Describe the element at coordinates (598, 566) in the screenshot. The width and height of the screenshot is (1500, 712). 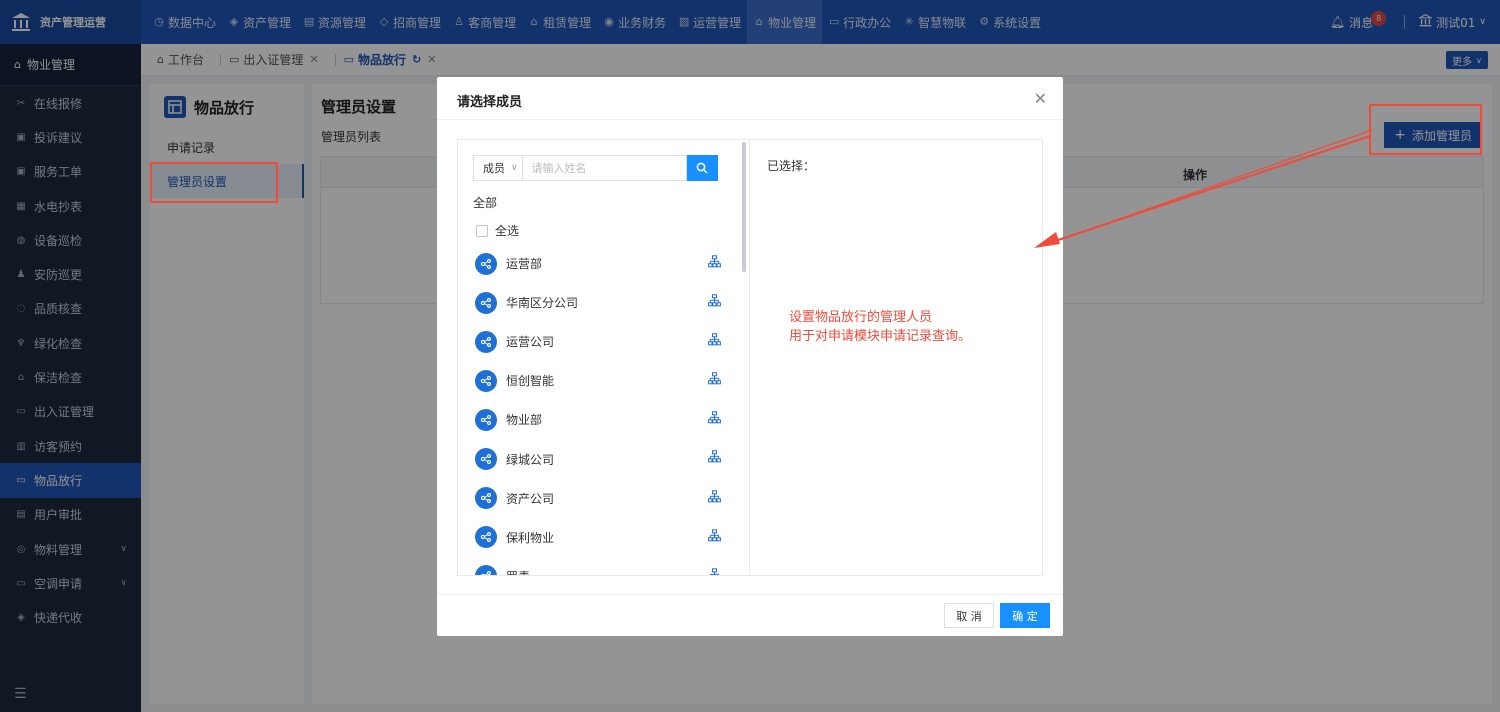
I see `org-item: 罗青` at that location.